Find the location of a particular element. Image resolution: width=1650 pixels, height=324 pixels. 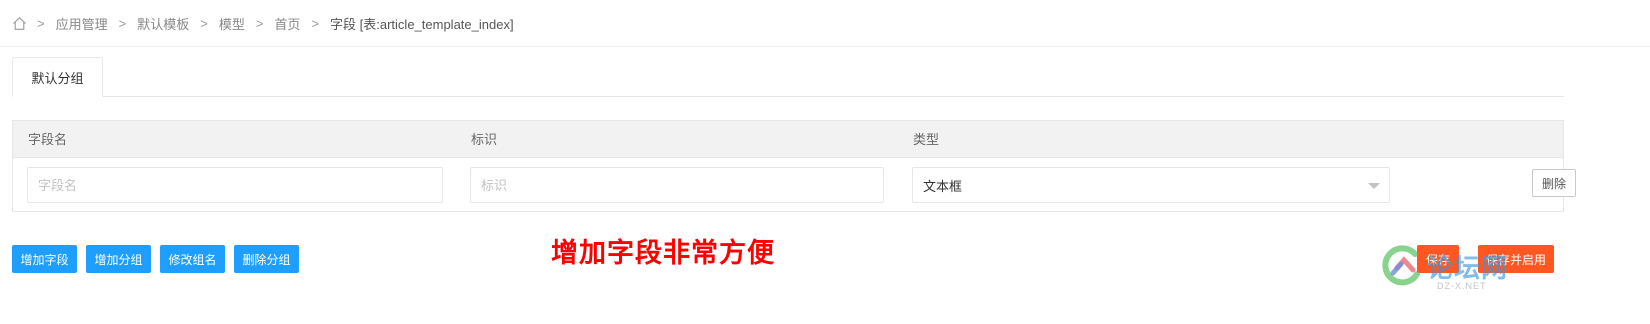

identifier-input is located at coordinates (677, 185).